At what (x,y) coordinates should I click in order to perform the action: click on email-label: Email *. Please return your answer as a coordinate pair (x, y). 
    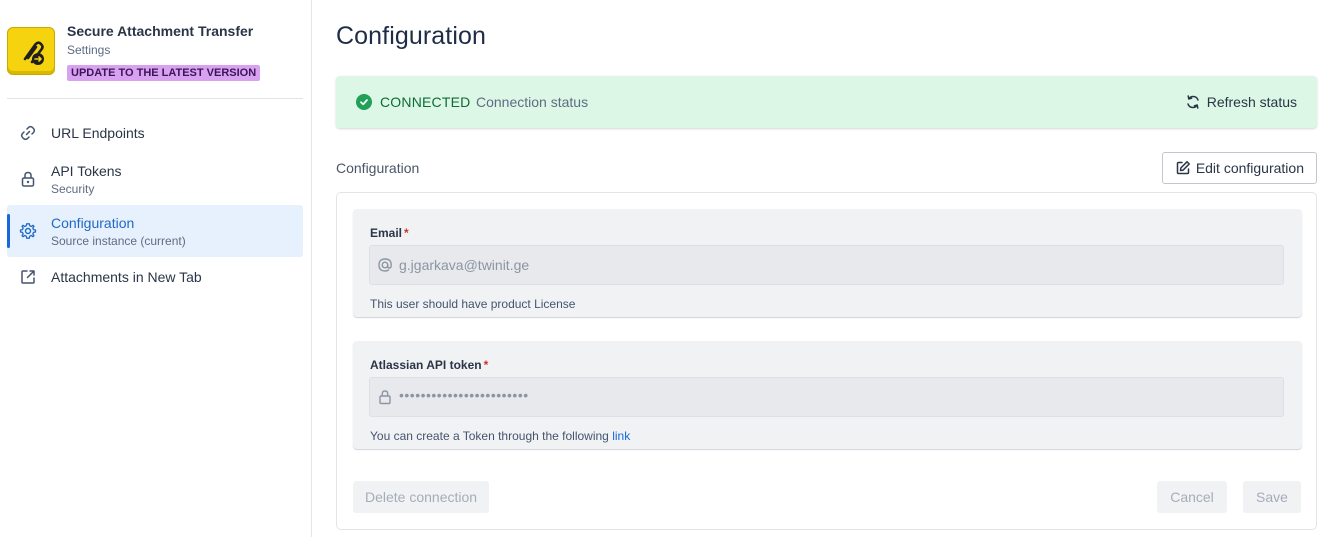
    Looking at the image, I should click on (389, 233).